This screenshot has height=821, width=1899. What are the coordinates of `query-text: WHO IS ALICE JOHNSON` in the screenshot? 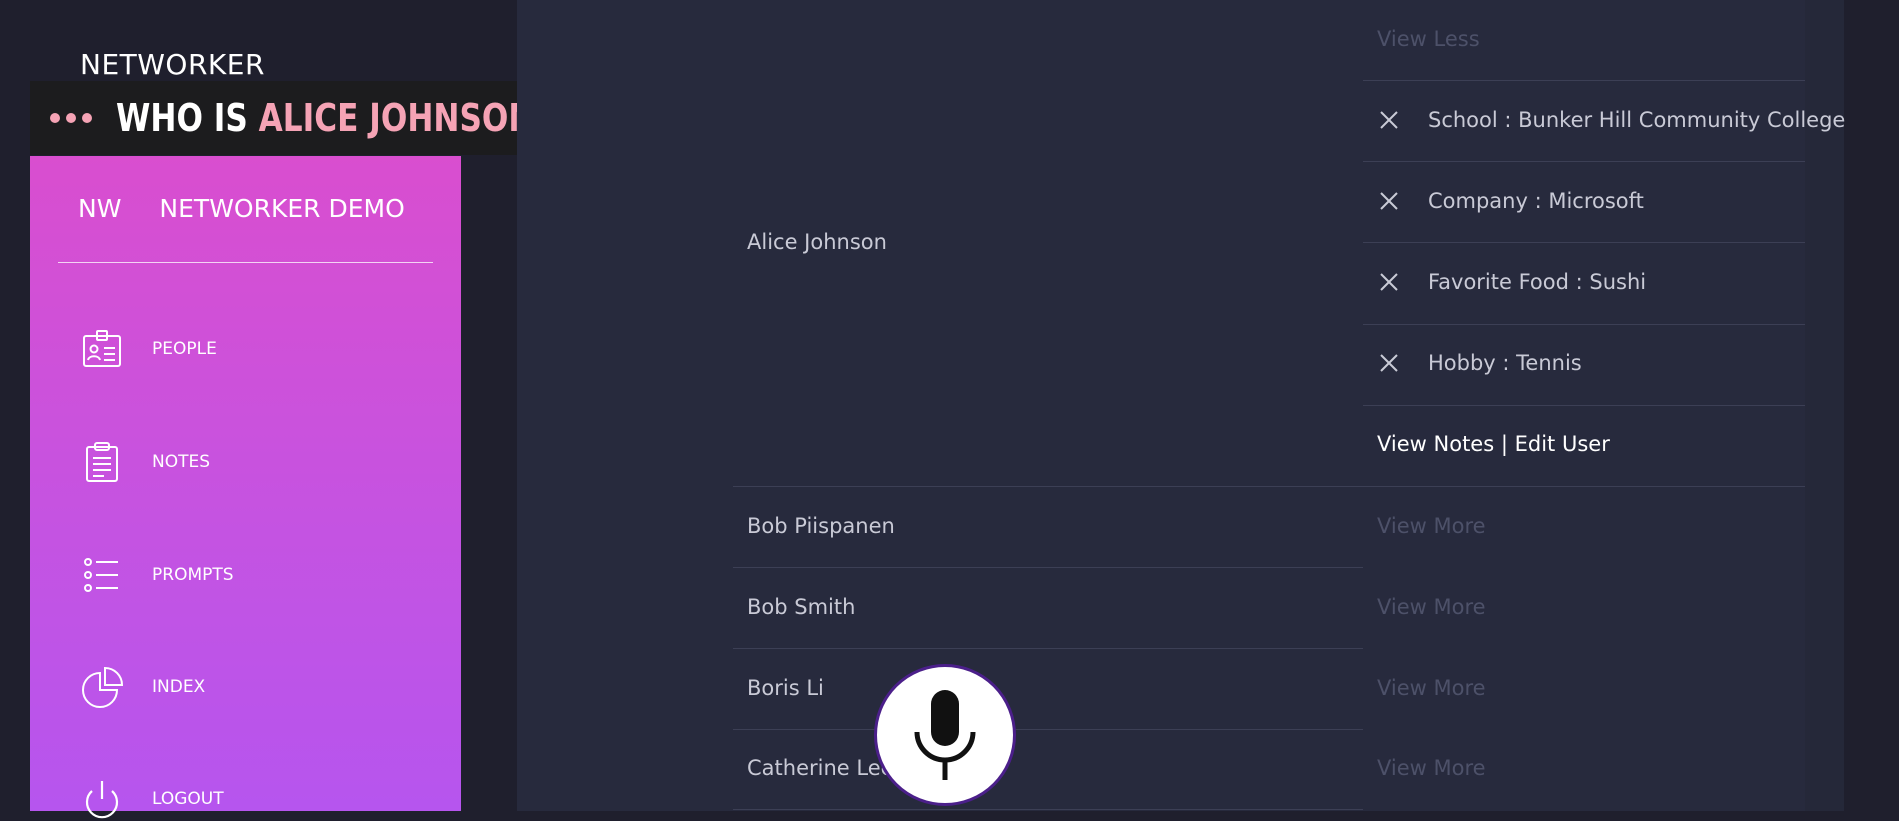 It's located at (325, 118).